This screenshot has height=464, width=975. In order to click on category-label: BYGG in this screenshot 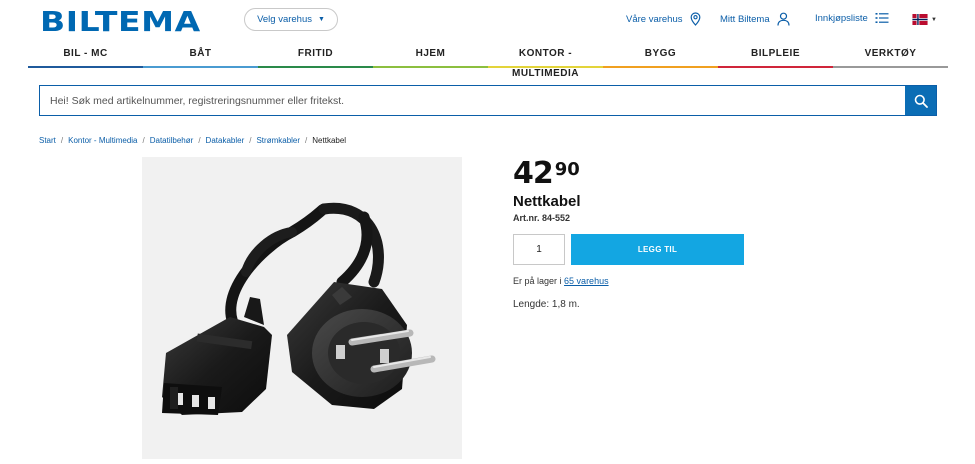, I will do `click(660, 53)`.